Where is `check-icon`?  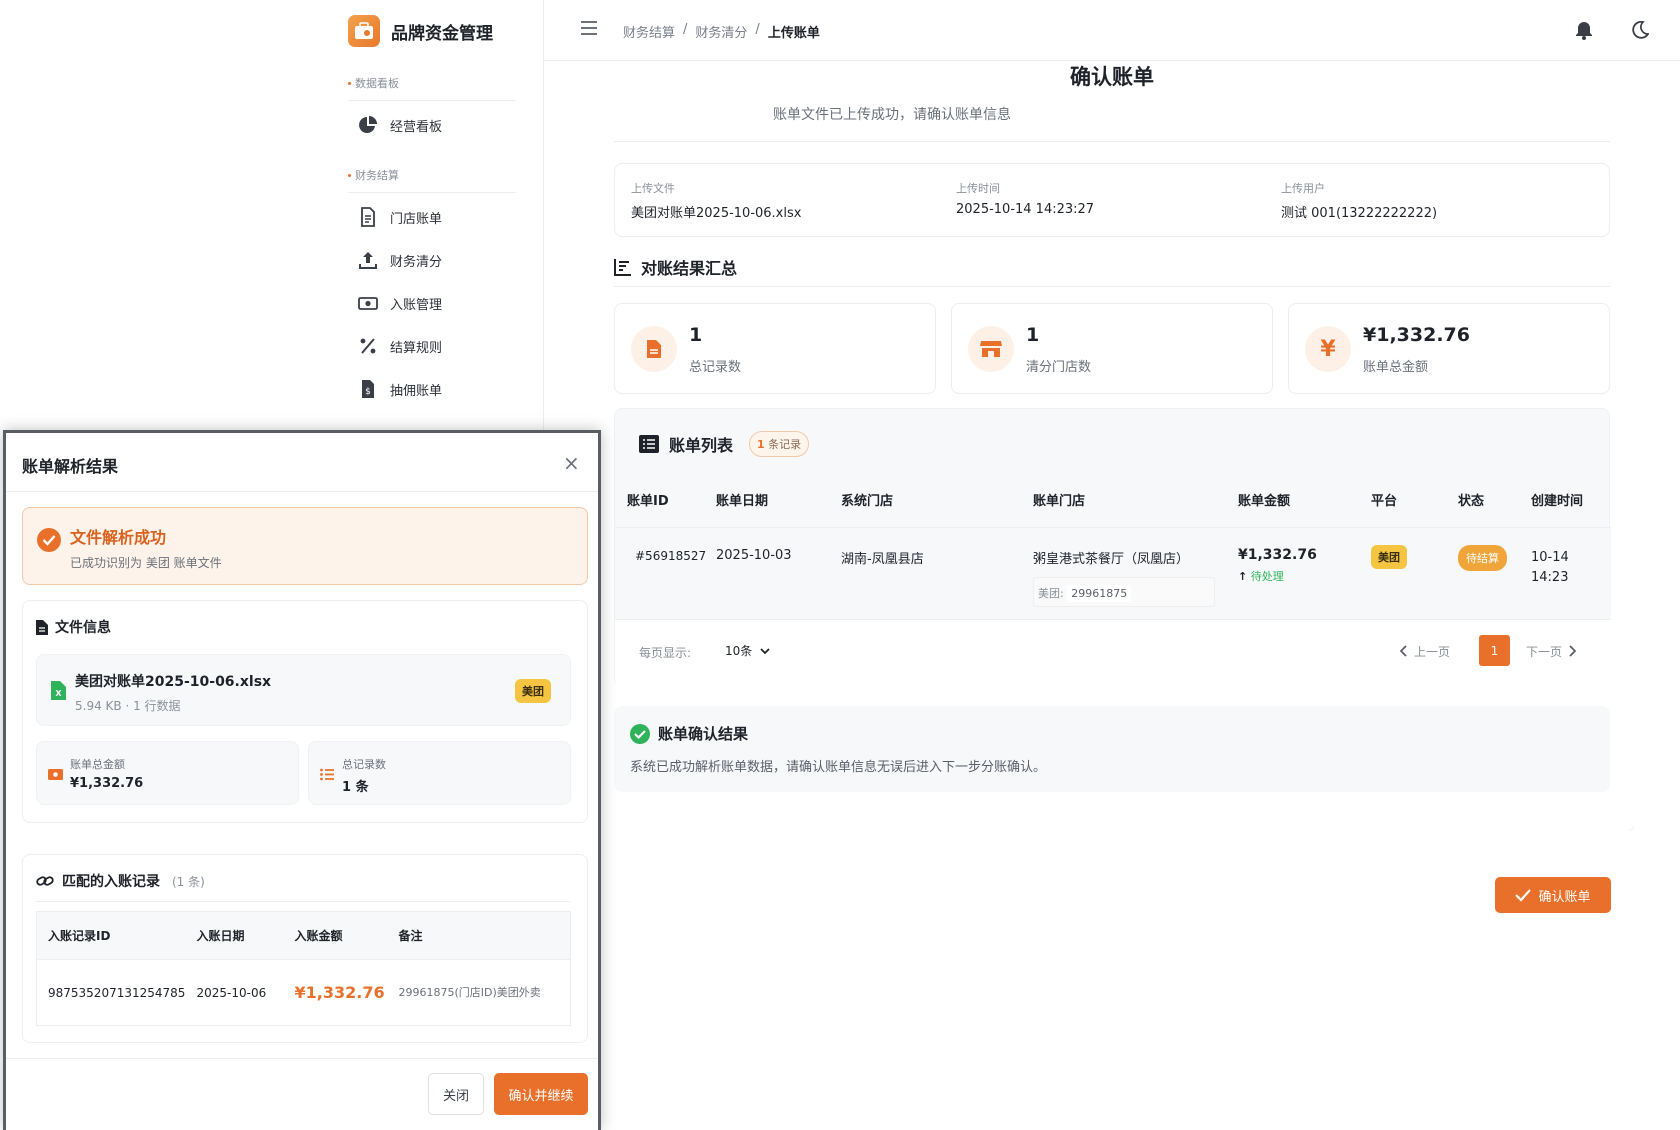
check-icon is located at coordinates (1523, 895).